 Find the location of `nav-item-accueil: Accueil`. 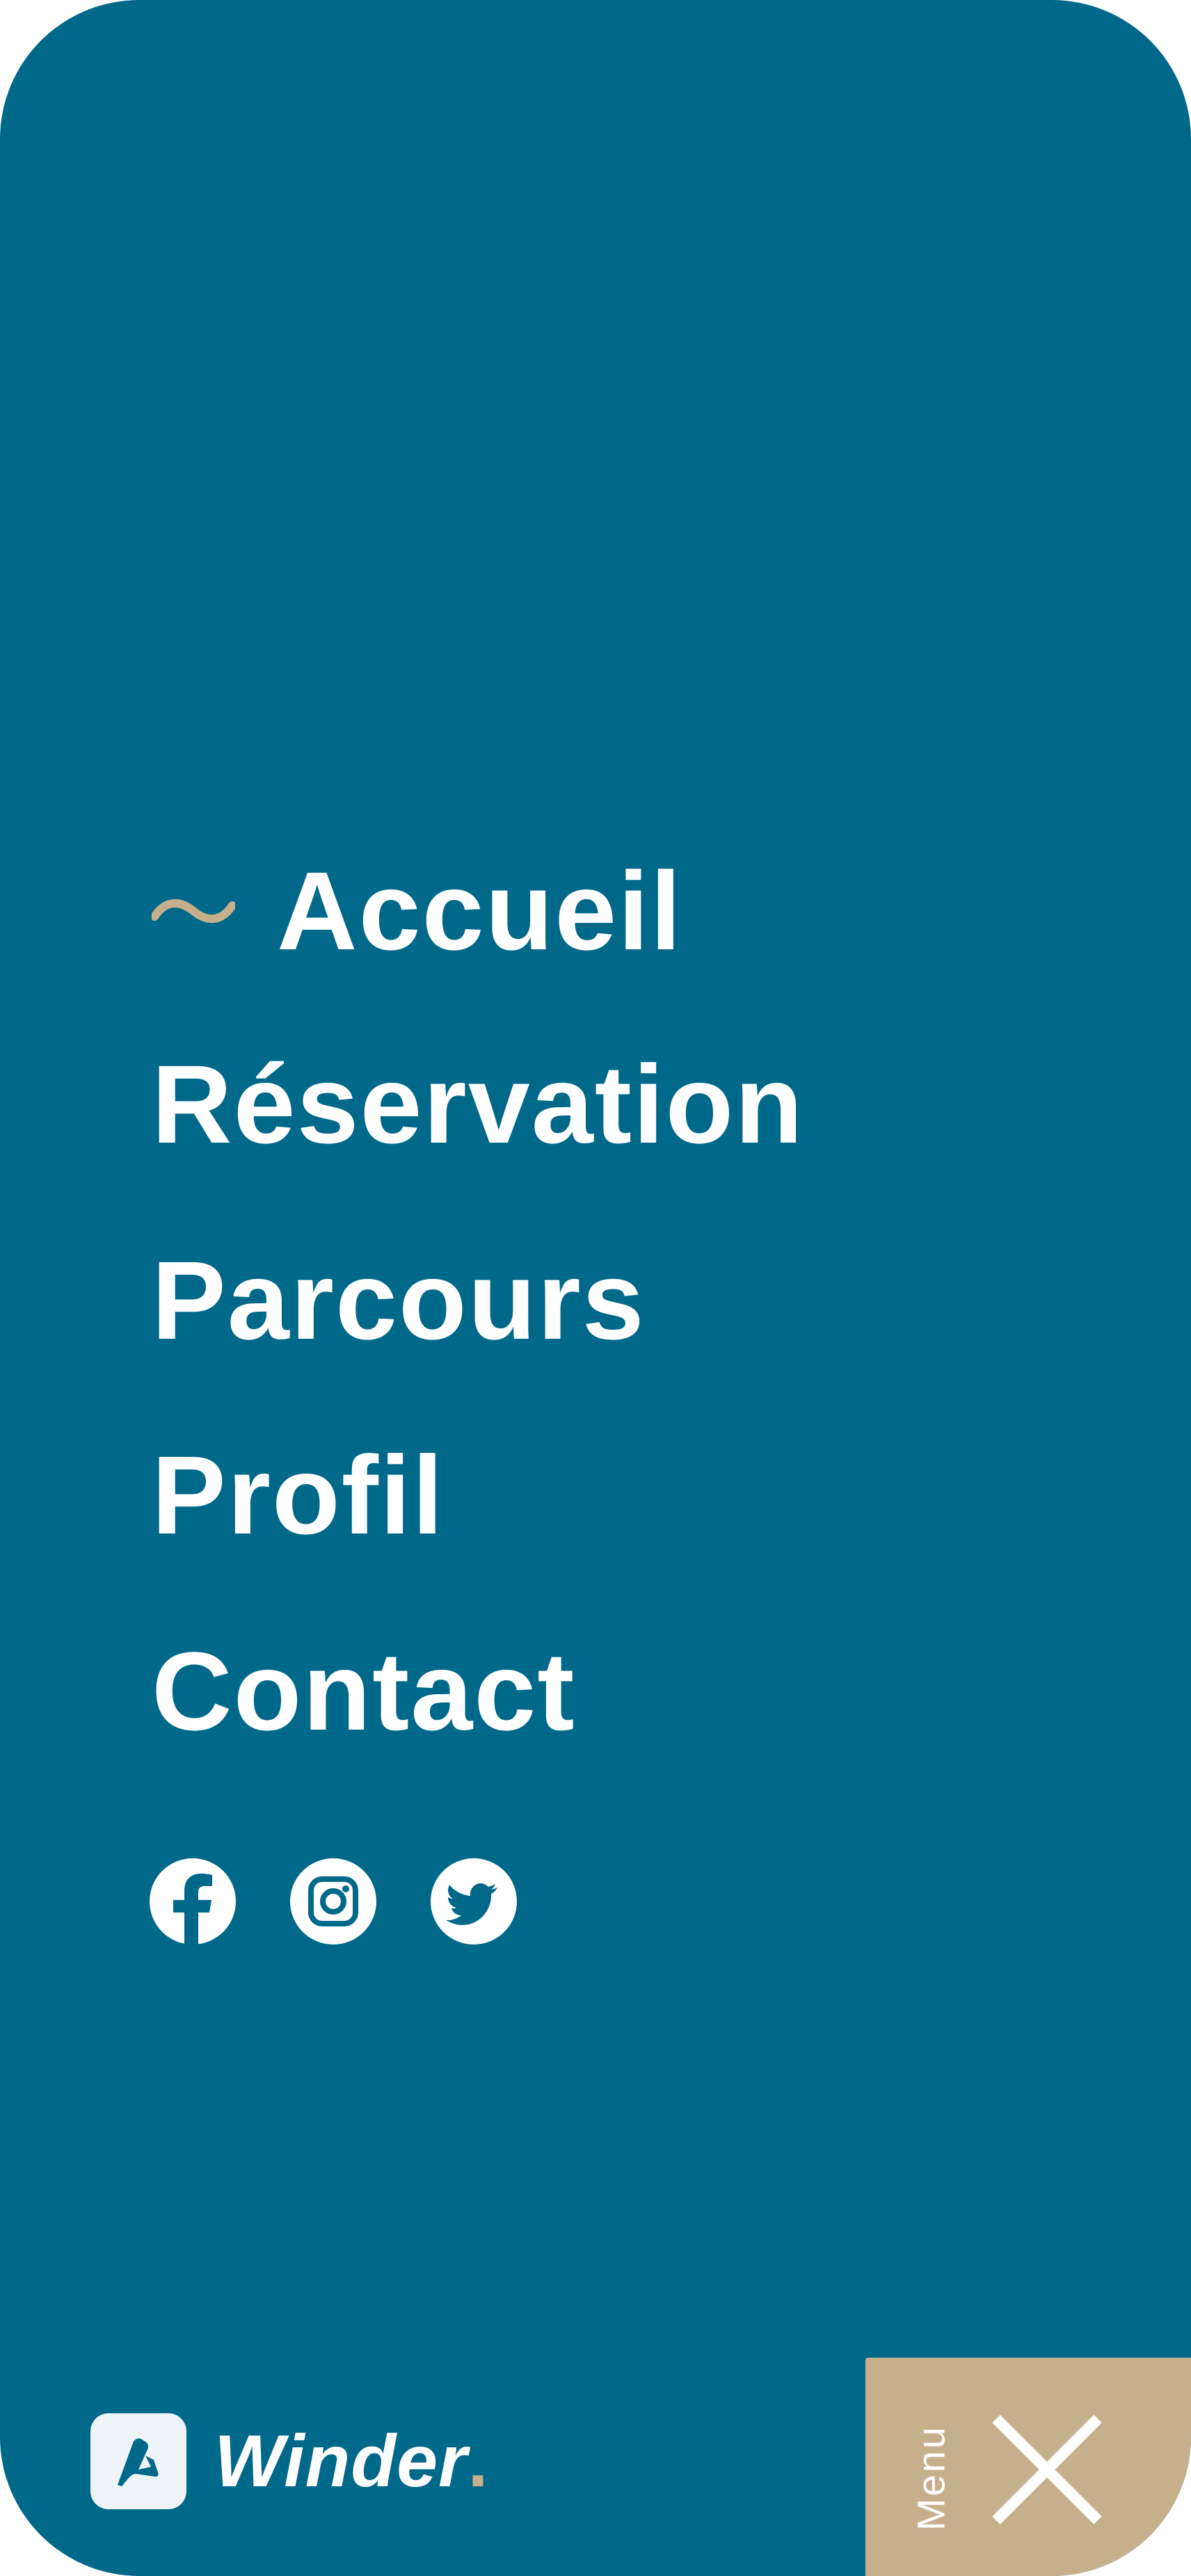

nav-item-accueil: Accueil is located at coordinates (417, 911).